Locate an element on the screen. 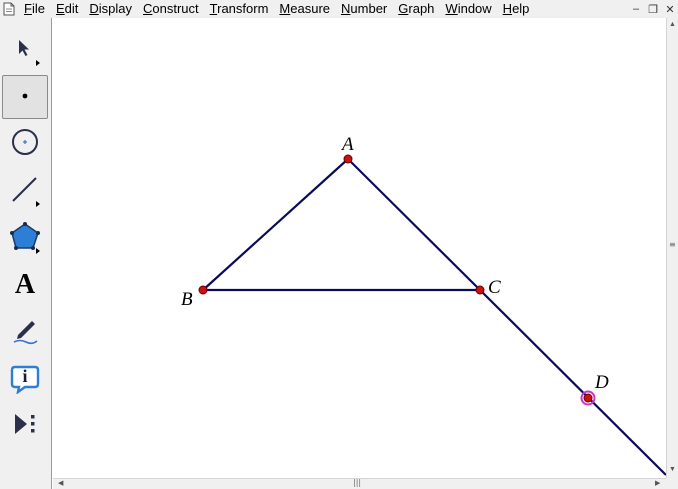  selection-arrow-icon is located at coordinates (25, 50).